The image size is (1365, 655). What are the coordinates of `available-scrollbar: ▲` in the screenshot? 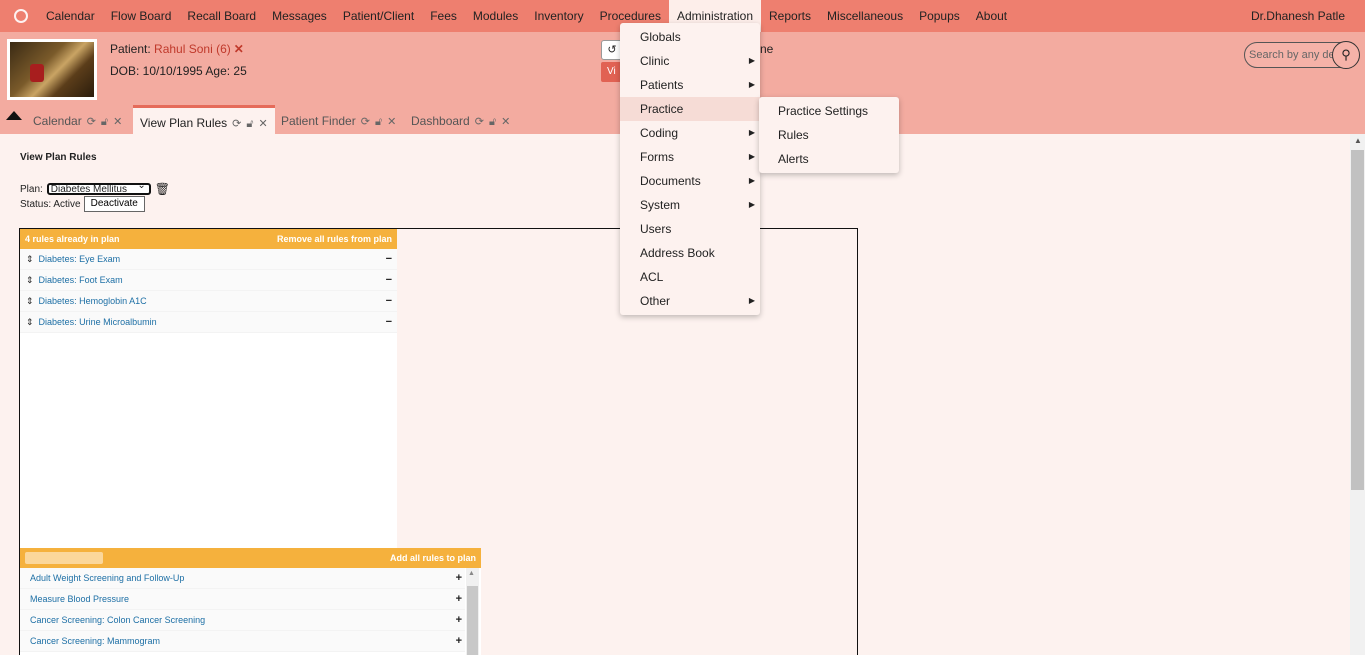 It's located at (472, 611).